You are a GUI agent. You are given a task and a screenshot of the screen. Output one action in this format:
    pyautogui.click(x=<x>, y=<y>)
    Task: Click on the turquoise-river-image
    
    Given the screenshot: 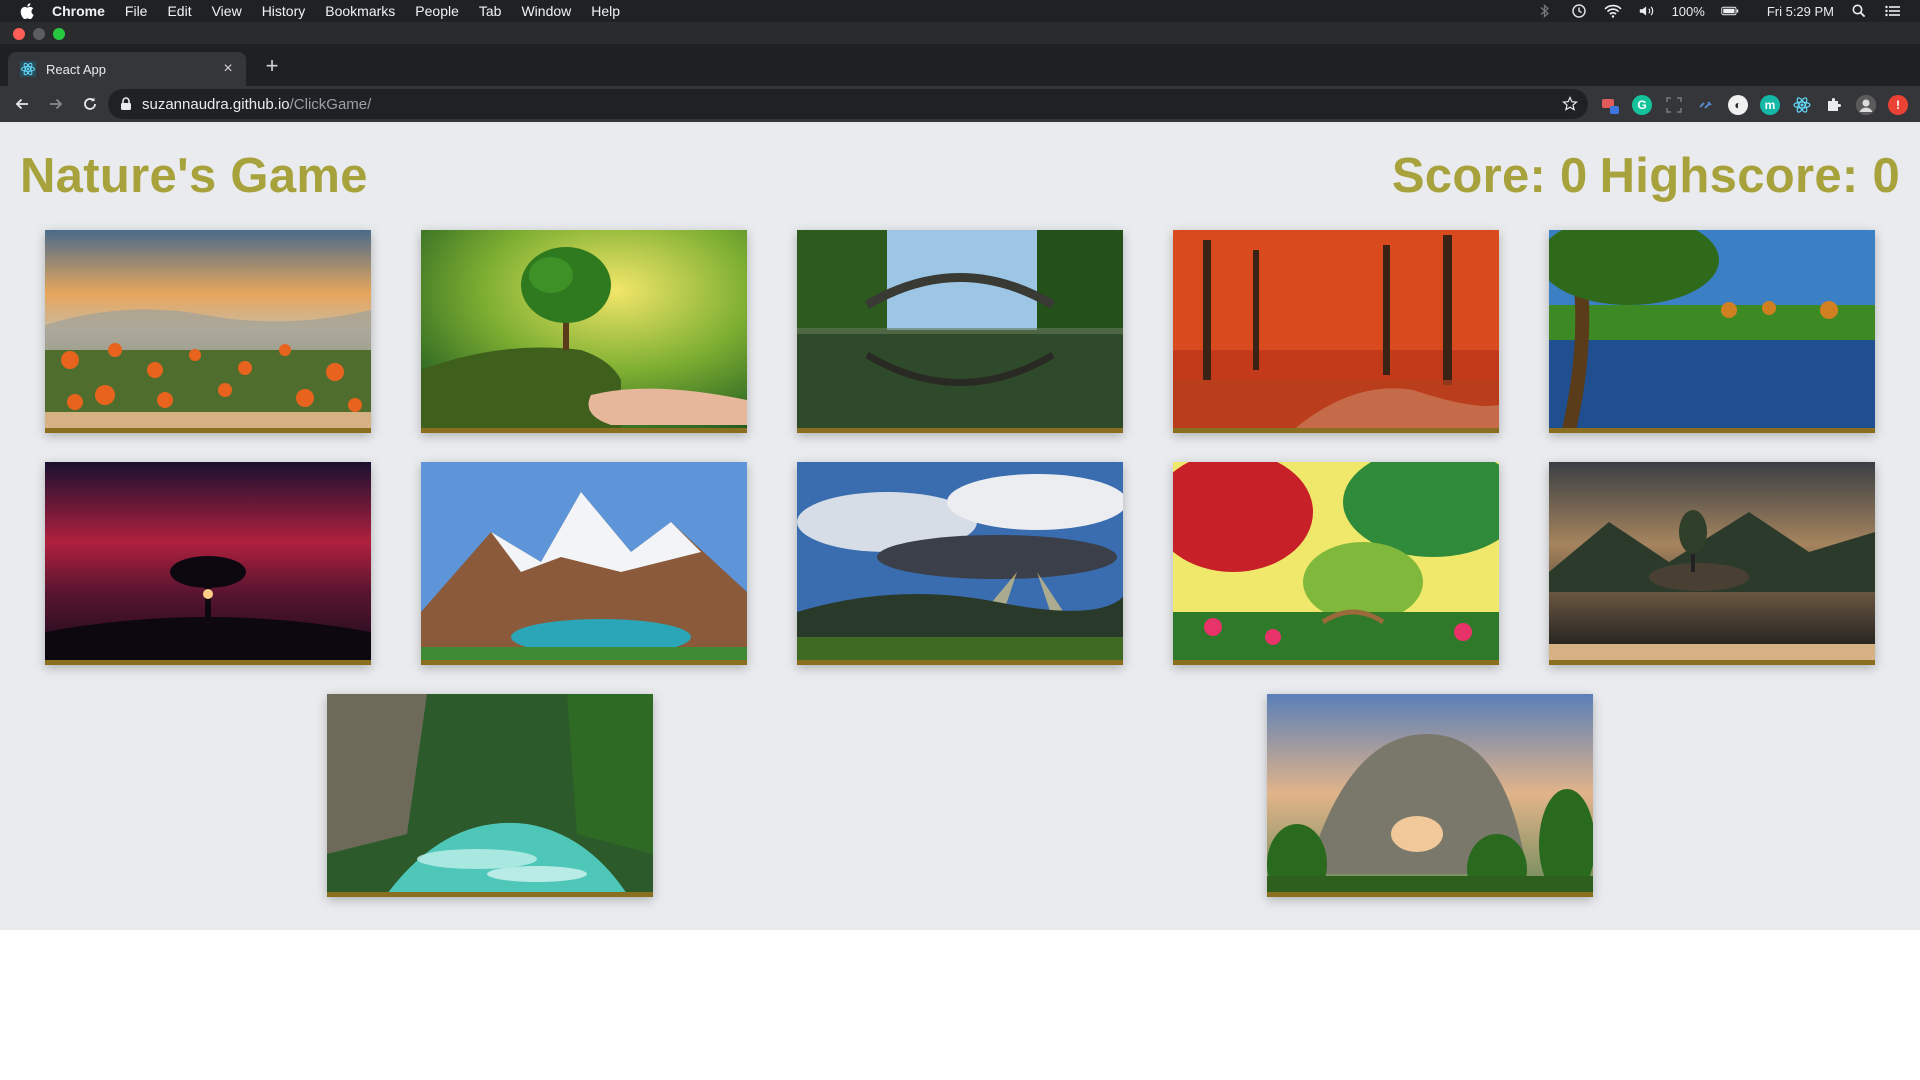 What is the action you would take?
    pyautogui.click(x=490, y=793)
    